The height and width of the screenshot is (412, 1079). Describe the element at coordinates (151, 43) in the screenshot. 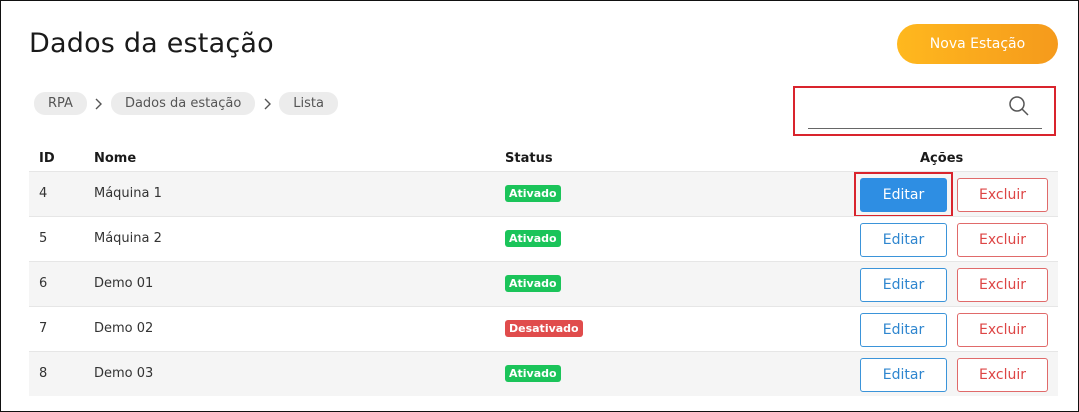

I see `page-title: Dados da estação` at that location.